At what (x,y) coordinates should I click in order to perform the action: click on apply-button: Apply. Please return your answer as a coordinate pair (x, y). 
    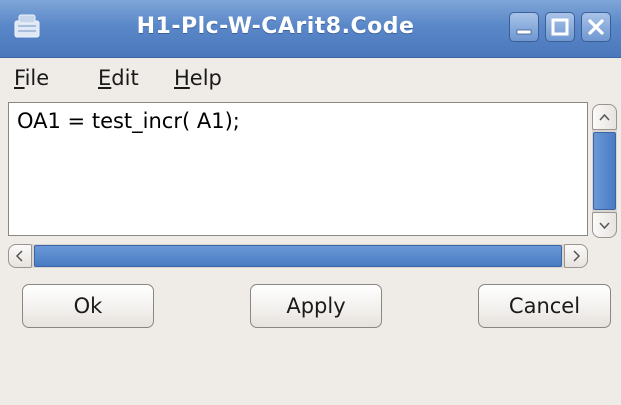
    Looking at the image, I should click on (316, 306).